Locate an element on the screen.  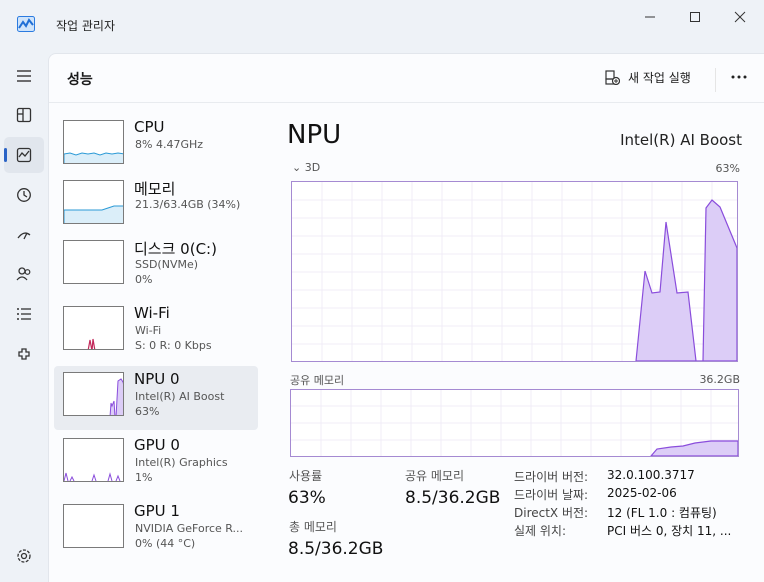
device-item-memory: 메모리 21.3/63.4GB (34%) is located at coordinates (156, 206).